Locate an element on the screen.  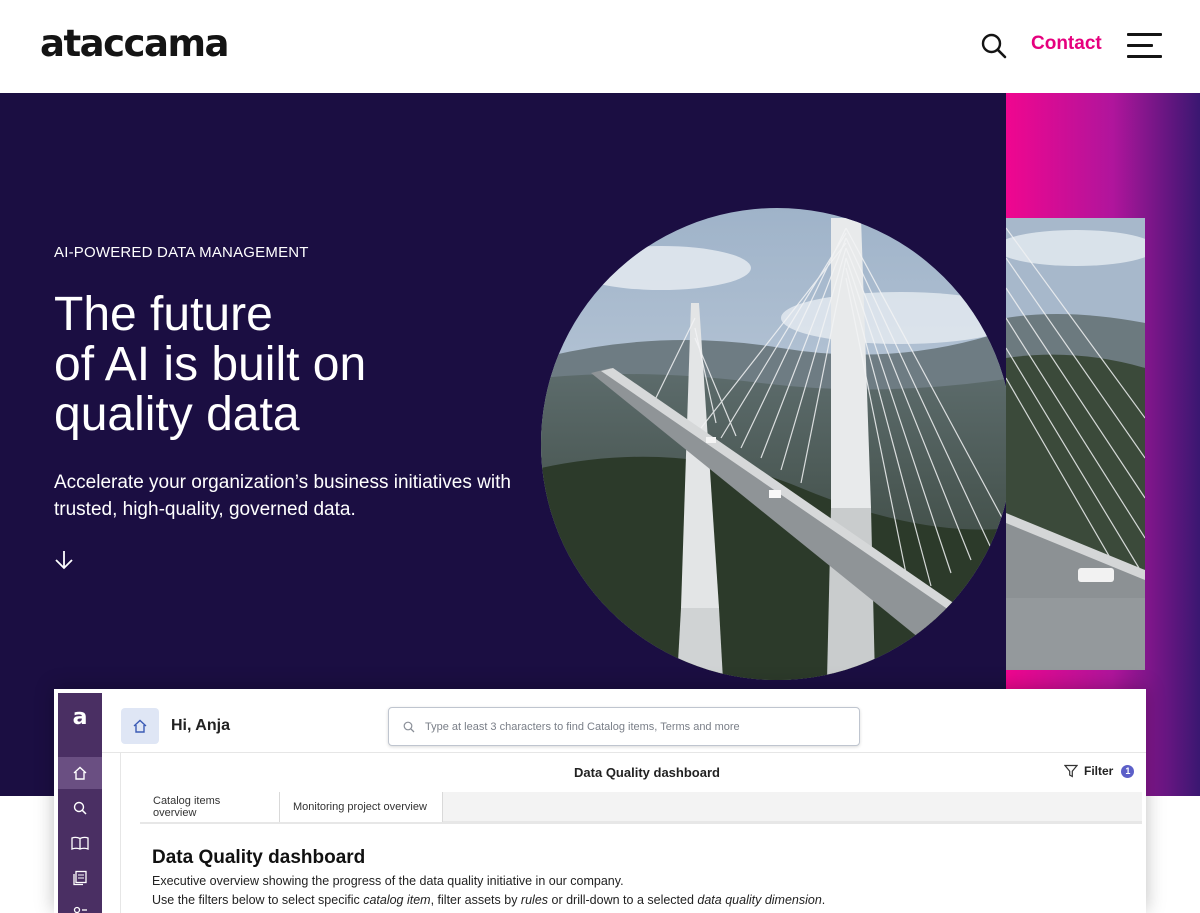
filter-label: Filter is located at coordinates (1099, 771).